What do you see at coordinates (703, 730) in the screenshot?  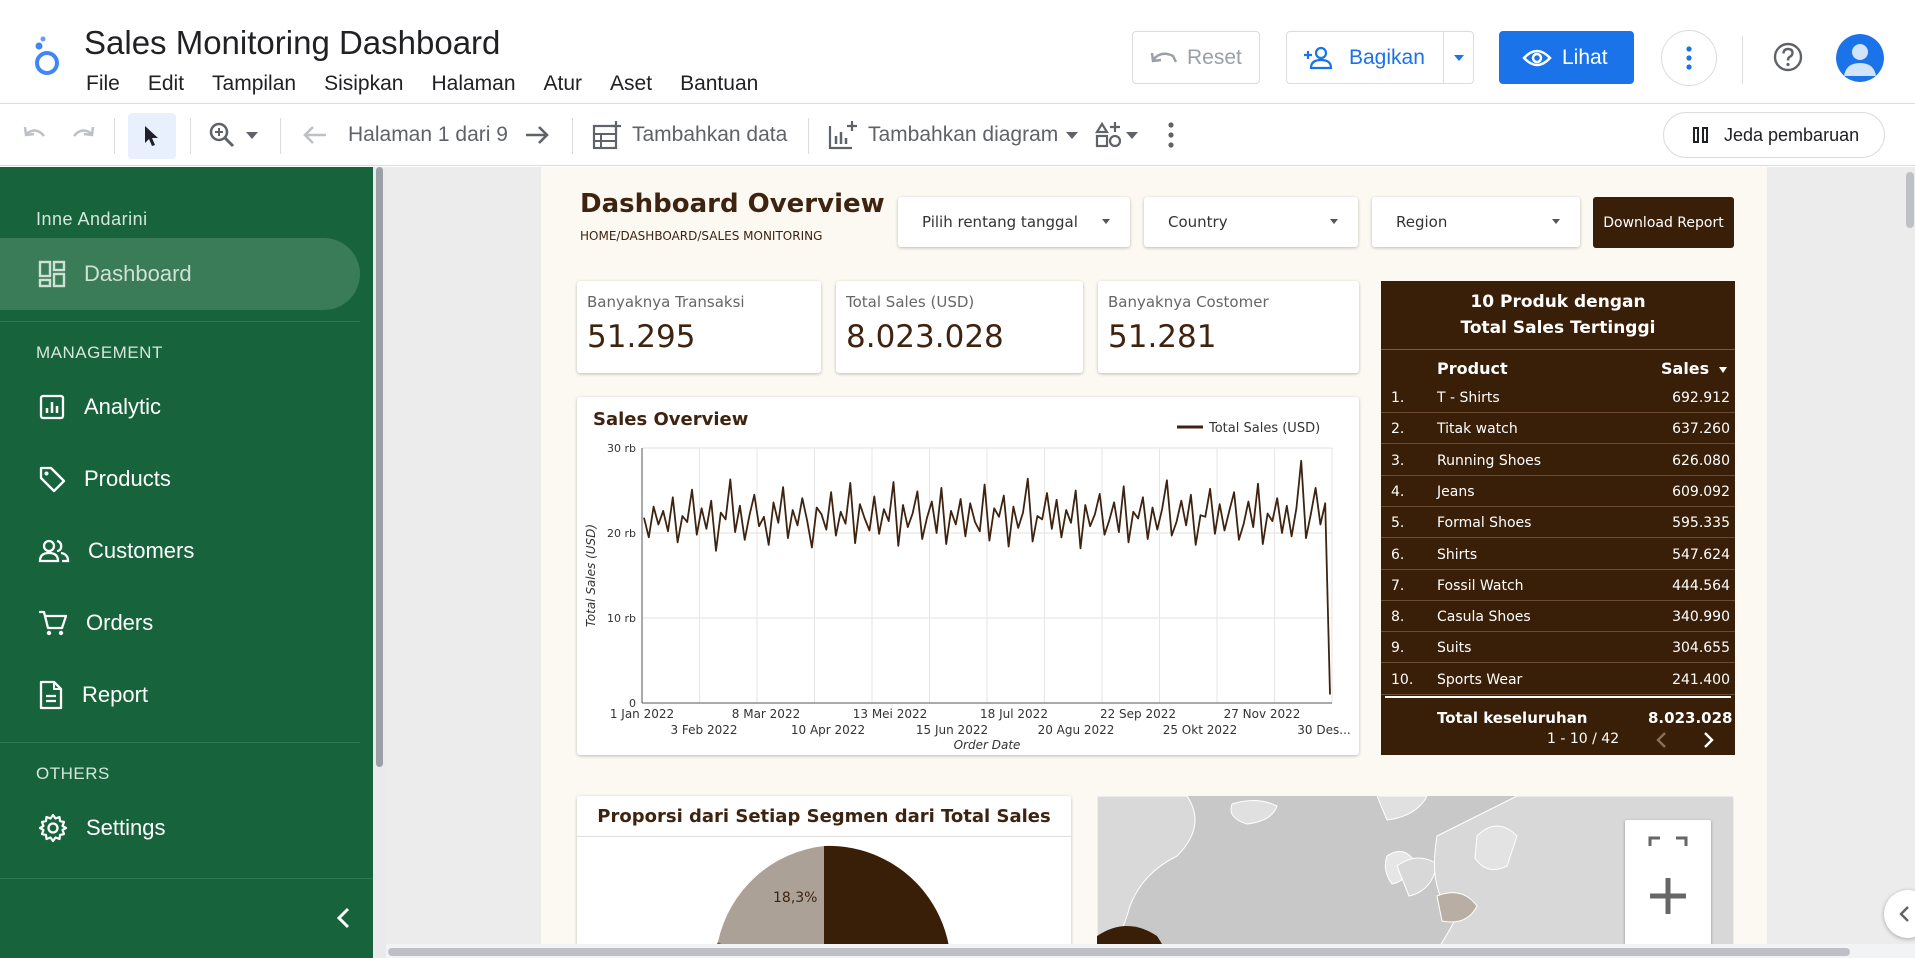 I see `x-tick-label: 3 Feb 2022` at bounding box center [703, 730].